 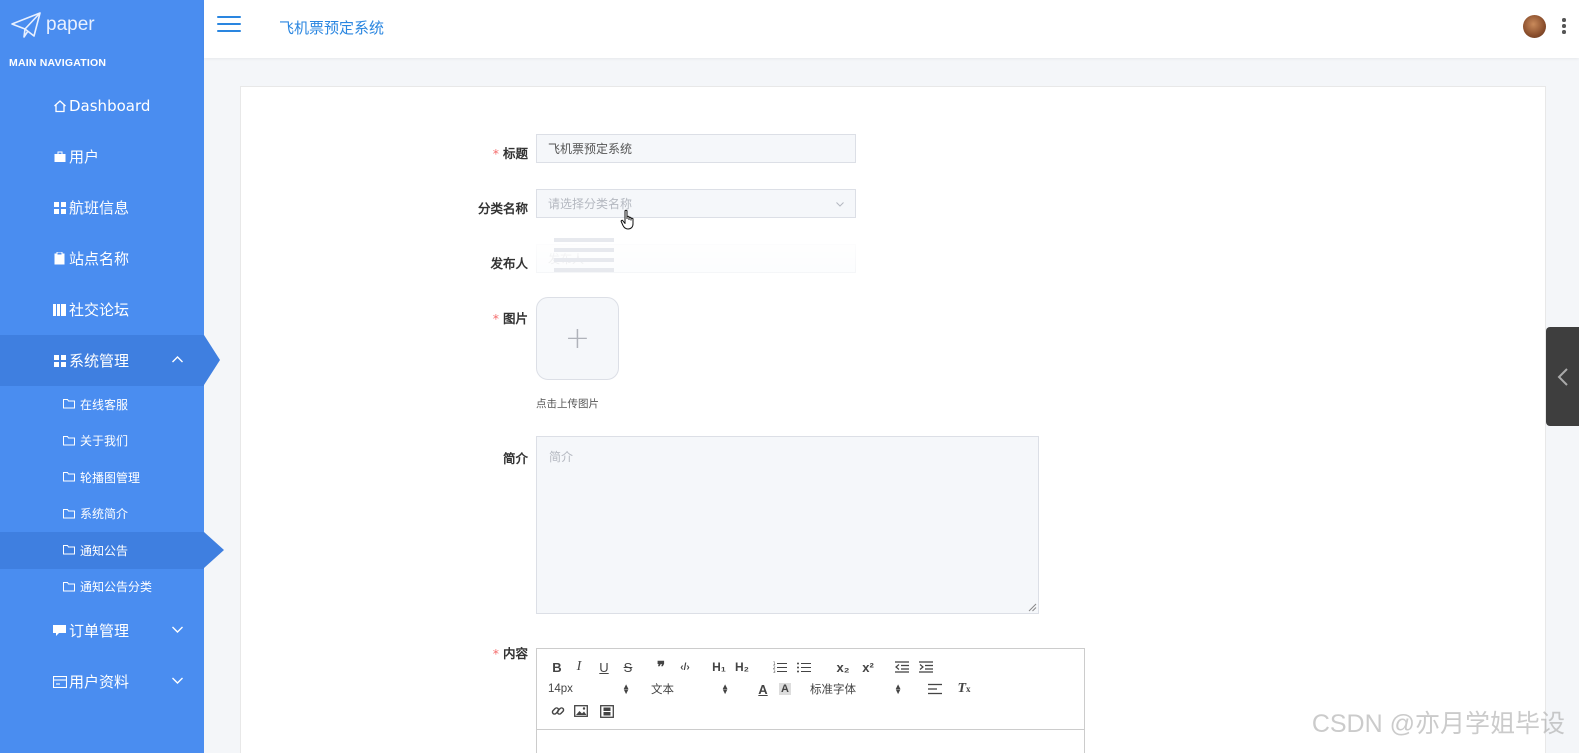 What do you see at coordinates (558, 711) in the screenshot?
I see `link-icon` at bounding box center [558, 711].